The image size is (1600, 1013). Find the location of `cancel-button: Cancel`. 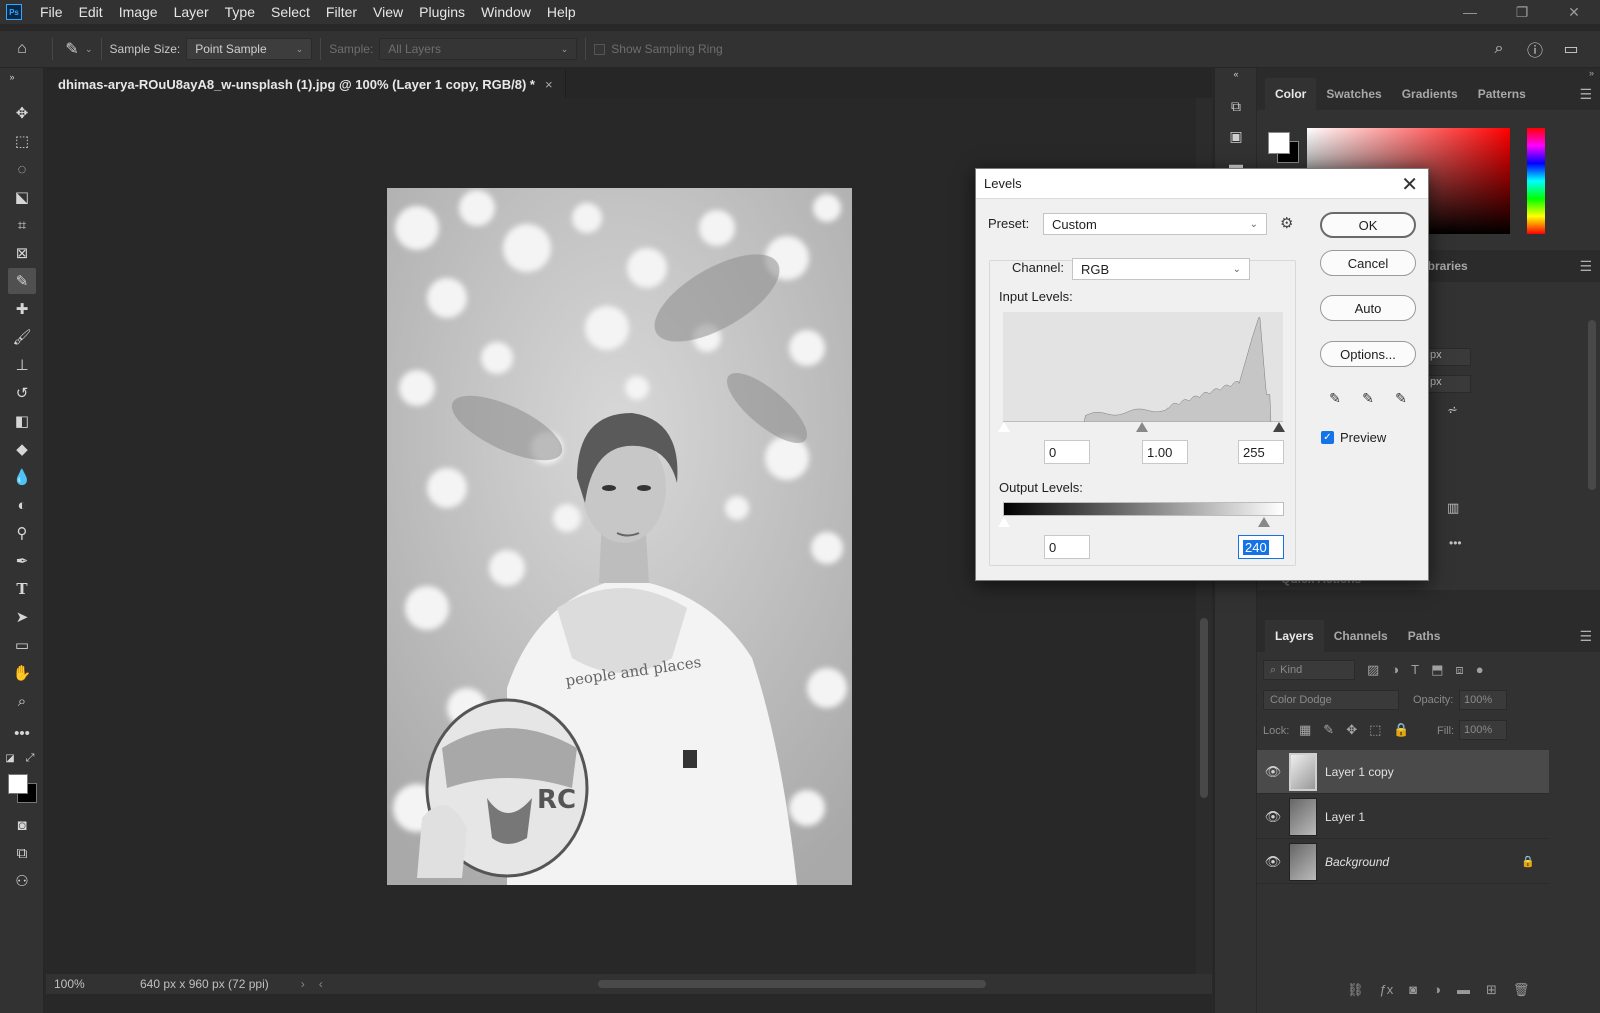

cancel-button: Cancel is located at coordinates (1368, 263).